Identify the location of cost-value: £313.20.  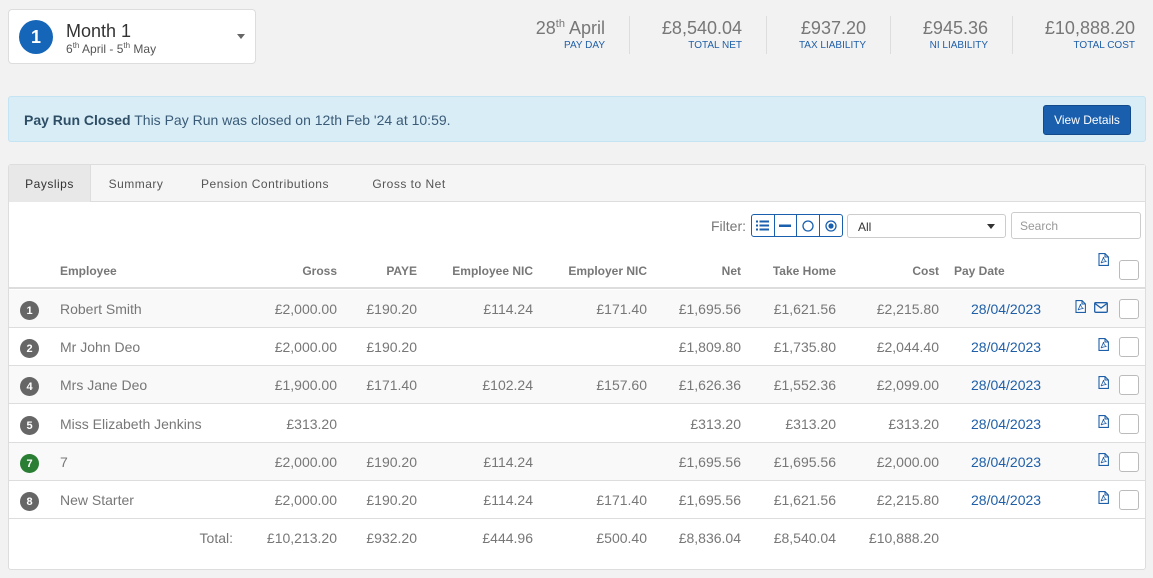
(913, 424).